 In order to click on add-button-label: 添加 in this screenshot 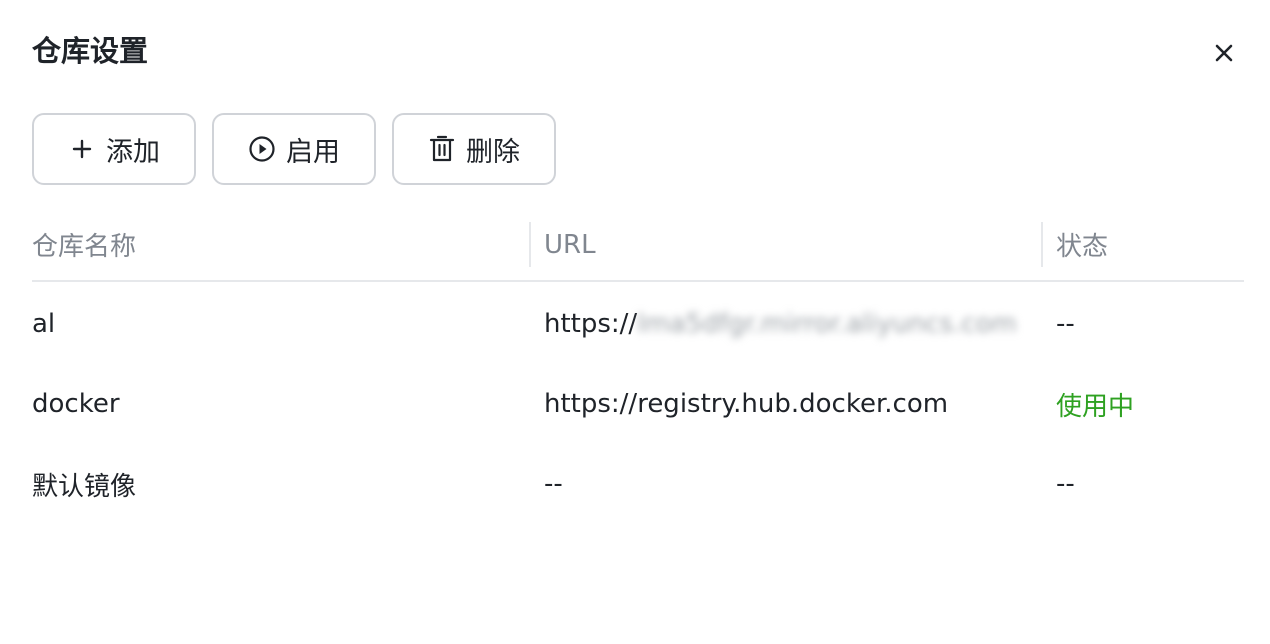, I will do `click(133, 152)`.